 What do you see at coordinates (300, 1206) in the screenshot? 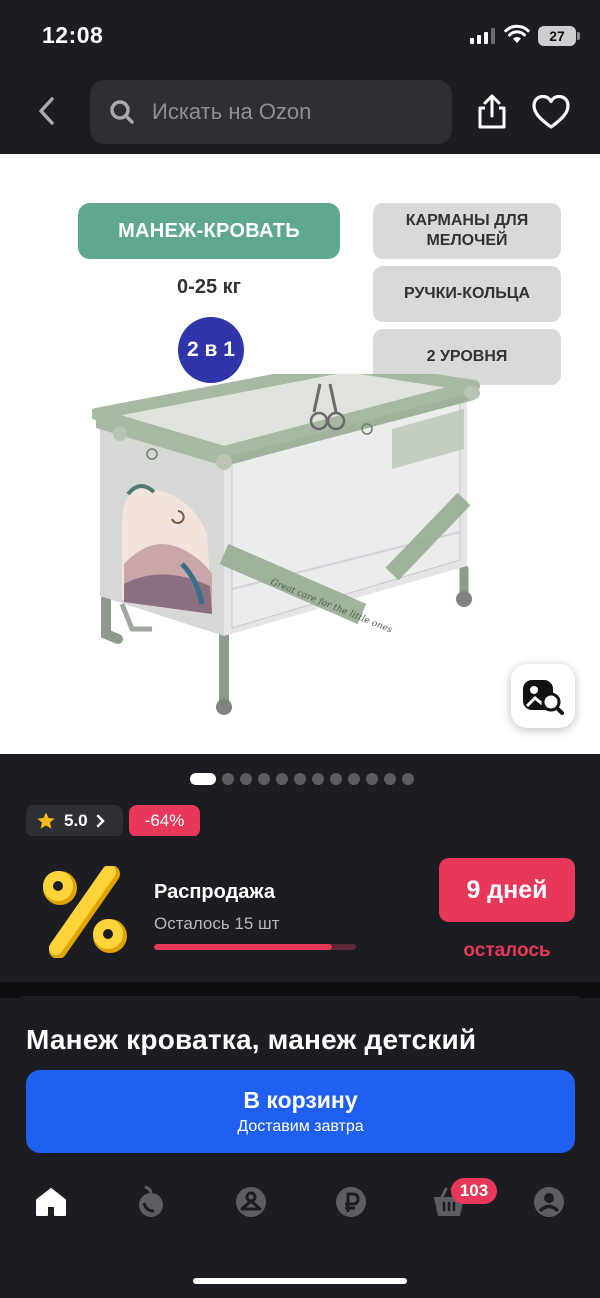
I see `bottom-tab-bar` at bounding box center [300, 1206].